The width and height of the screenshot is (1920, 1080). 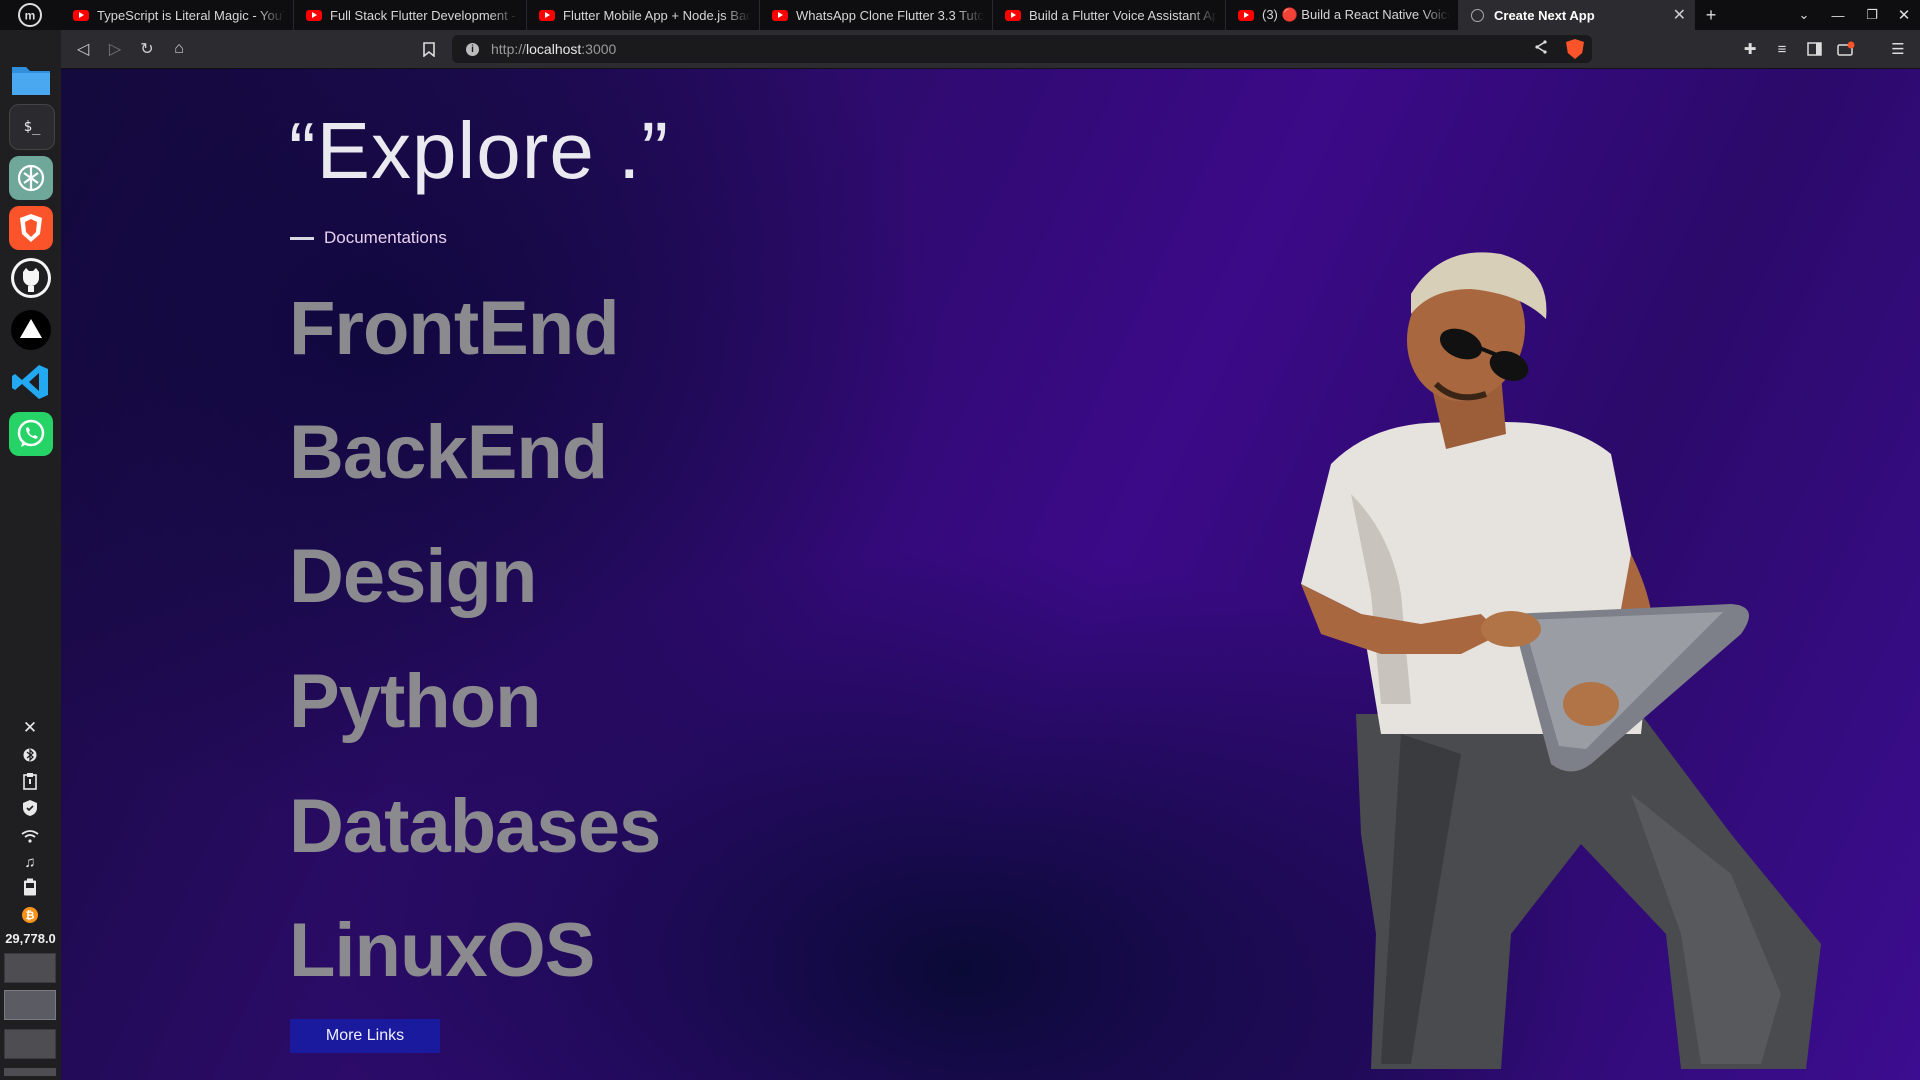 I want to click on music-icon: ♫, so click(x=30, y=862).